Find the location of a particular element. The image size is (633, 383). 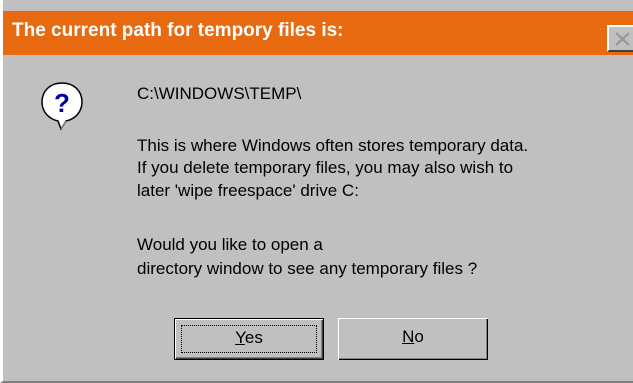

title-bar: The current path for tempory files is: is located at coordinates (318, 33).